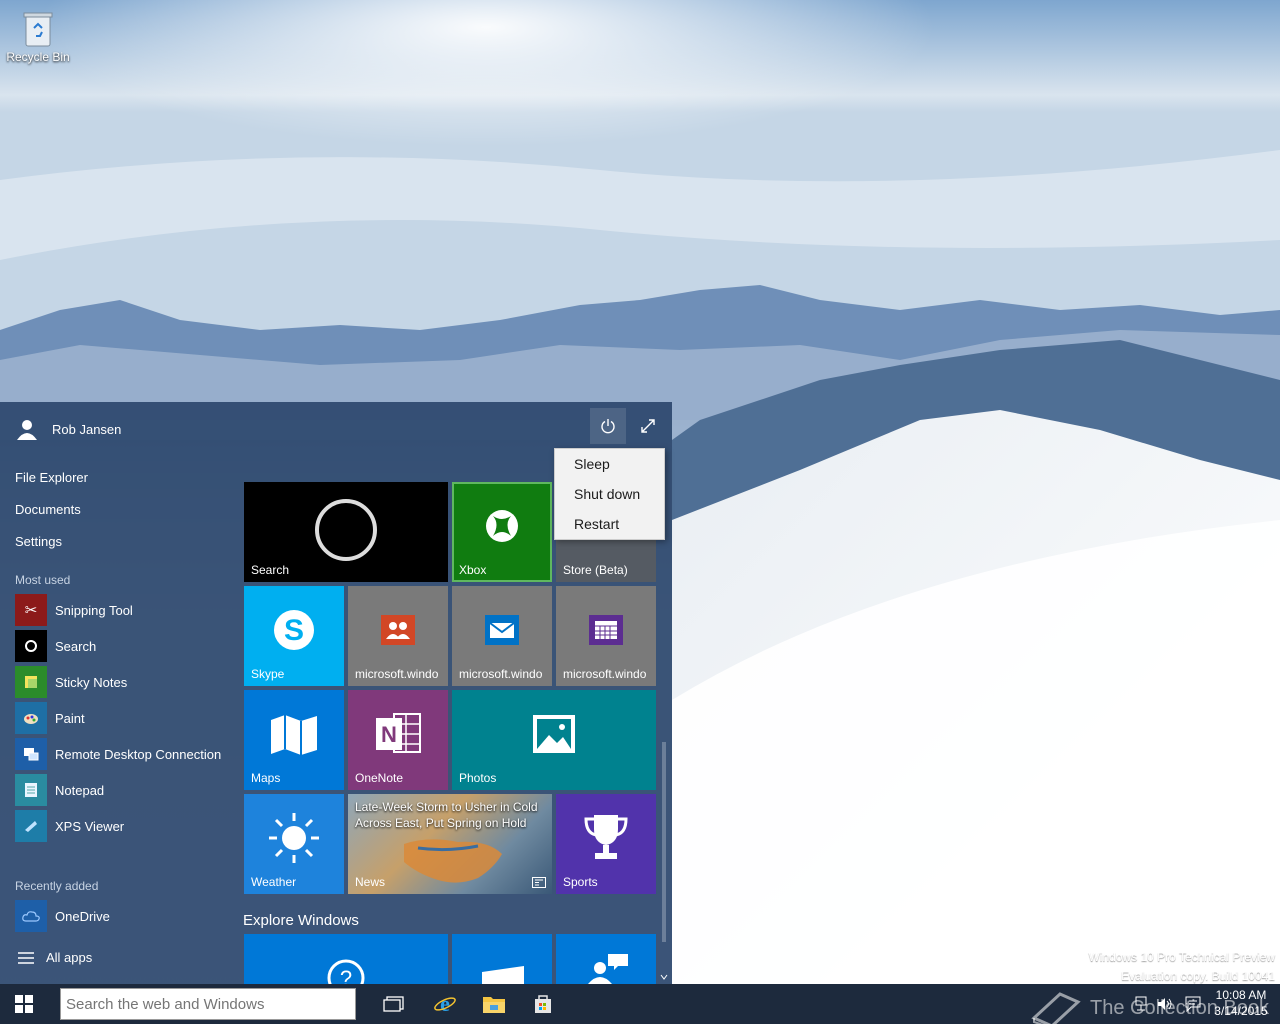 The height and width of the screenshot is (1024, 1280). I want to click on store-bag-icon, so click(543, 1004).